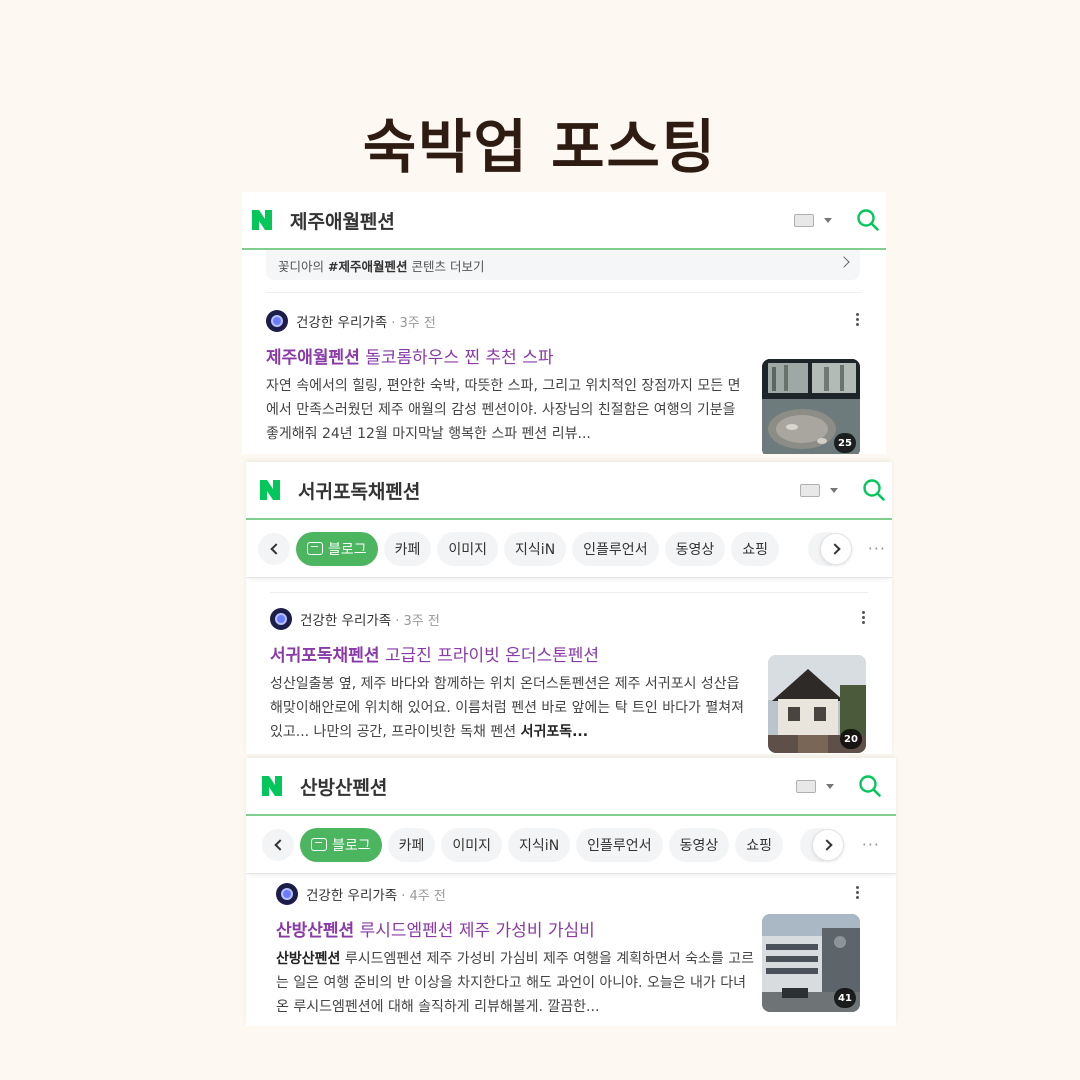  Describe the element at coordinates (313, 358) in the screenshot. I see `title-keyword: 제주애월펜션` at that location.